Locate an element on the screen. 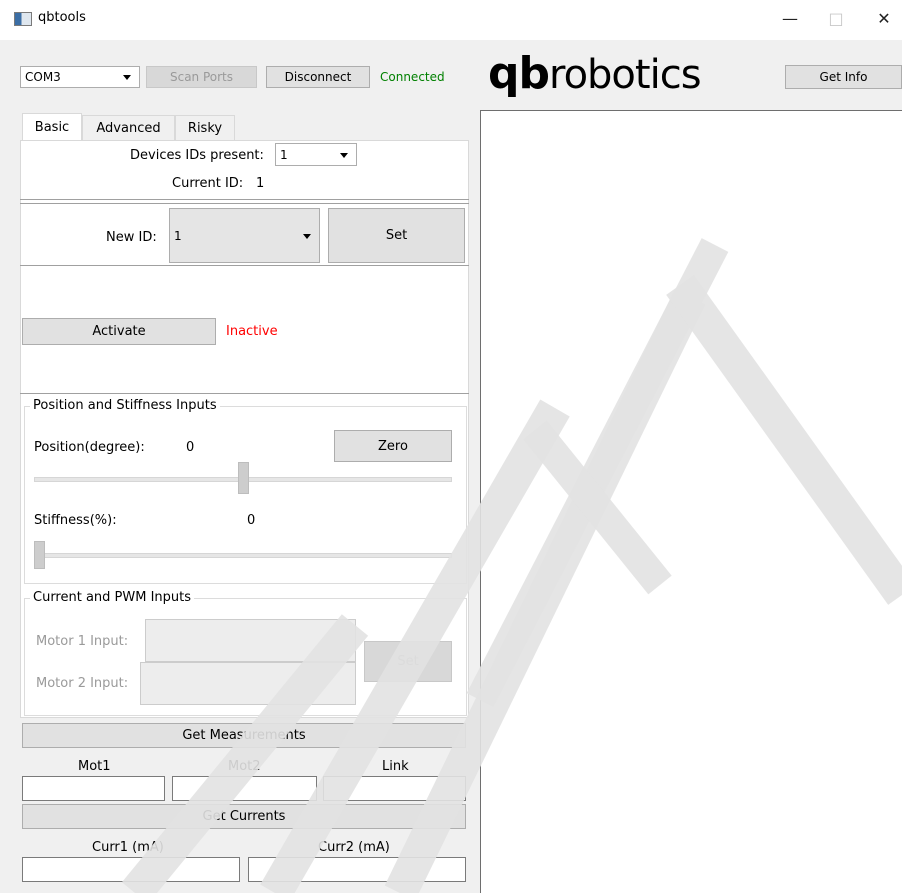 The height and width of the screenshot is (893, 902). curr2-field is located at coordinates (357, 869).